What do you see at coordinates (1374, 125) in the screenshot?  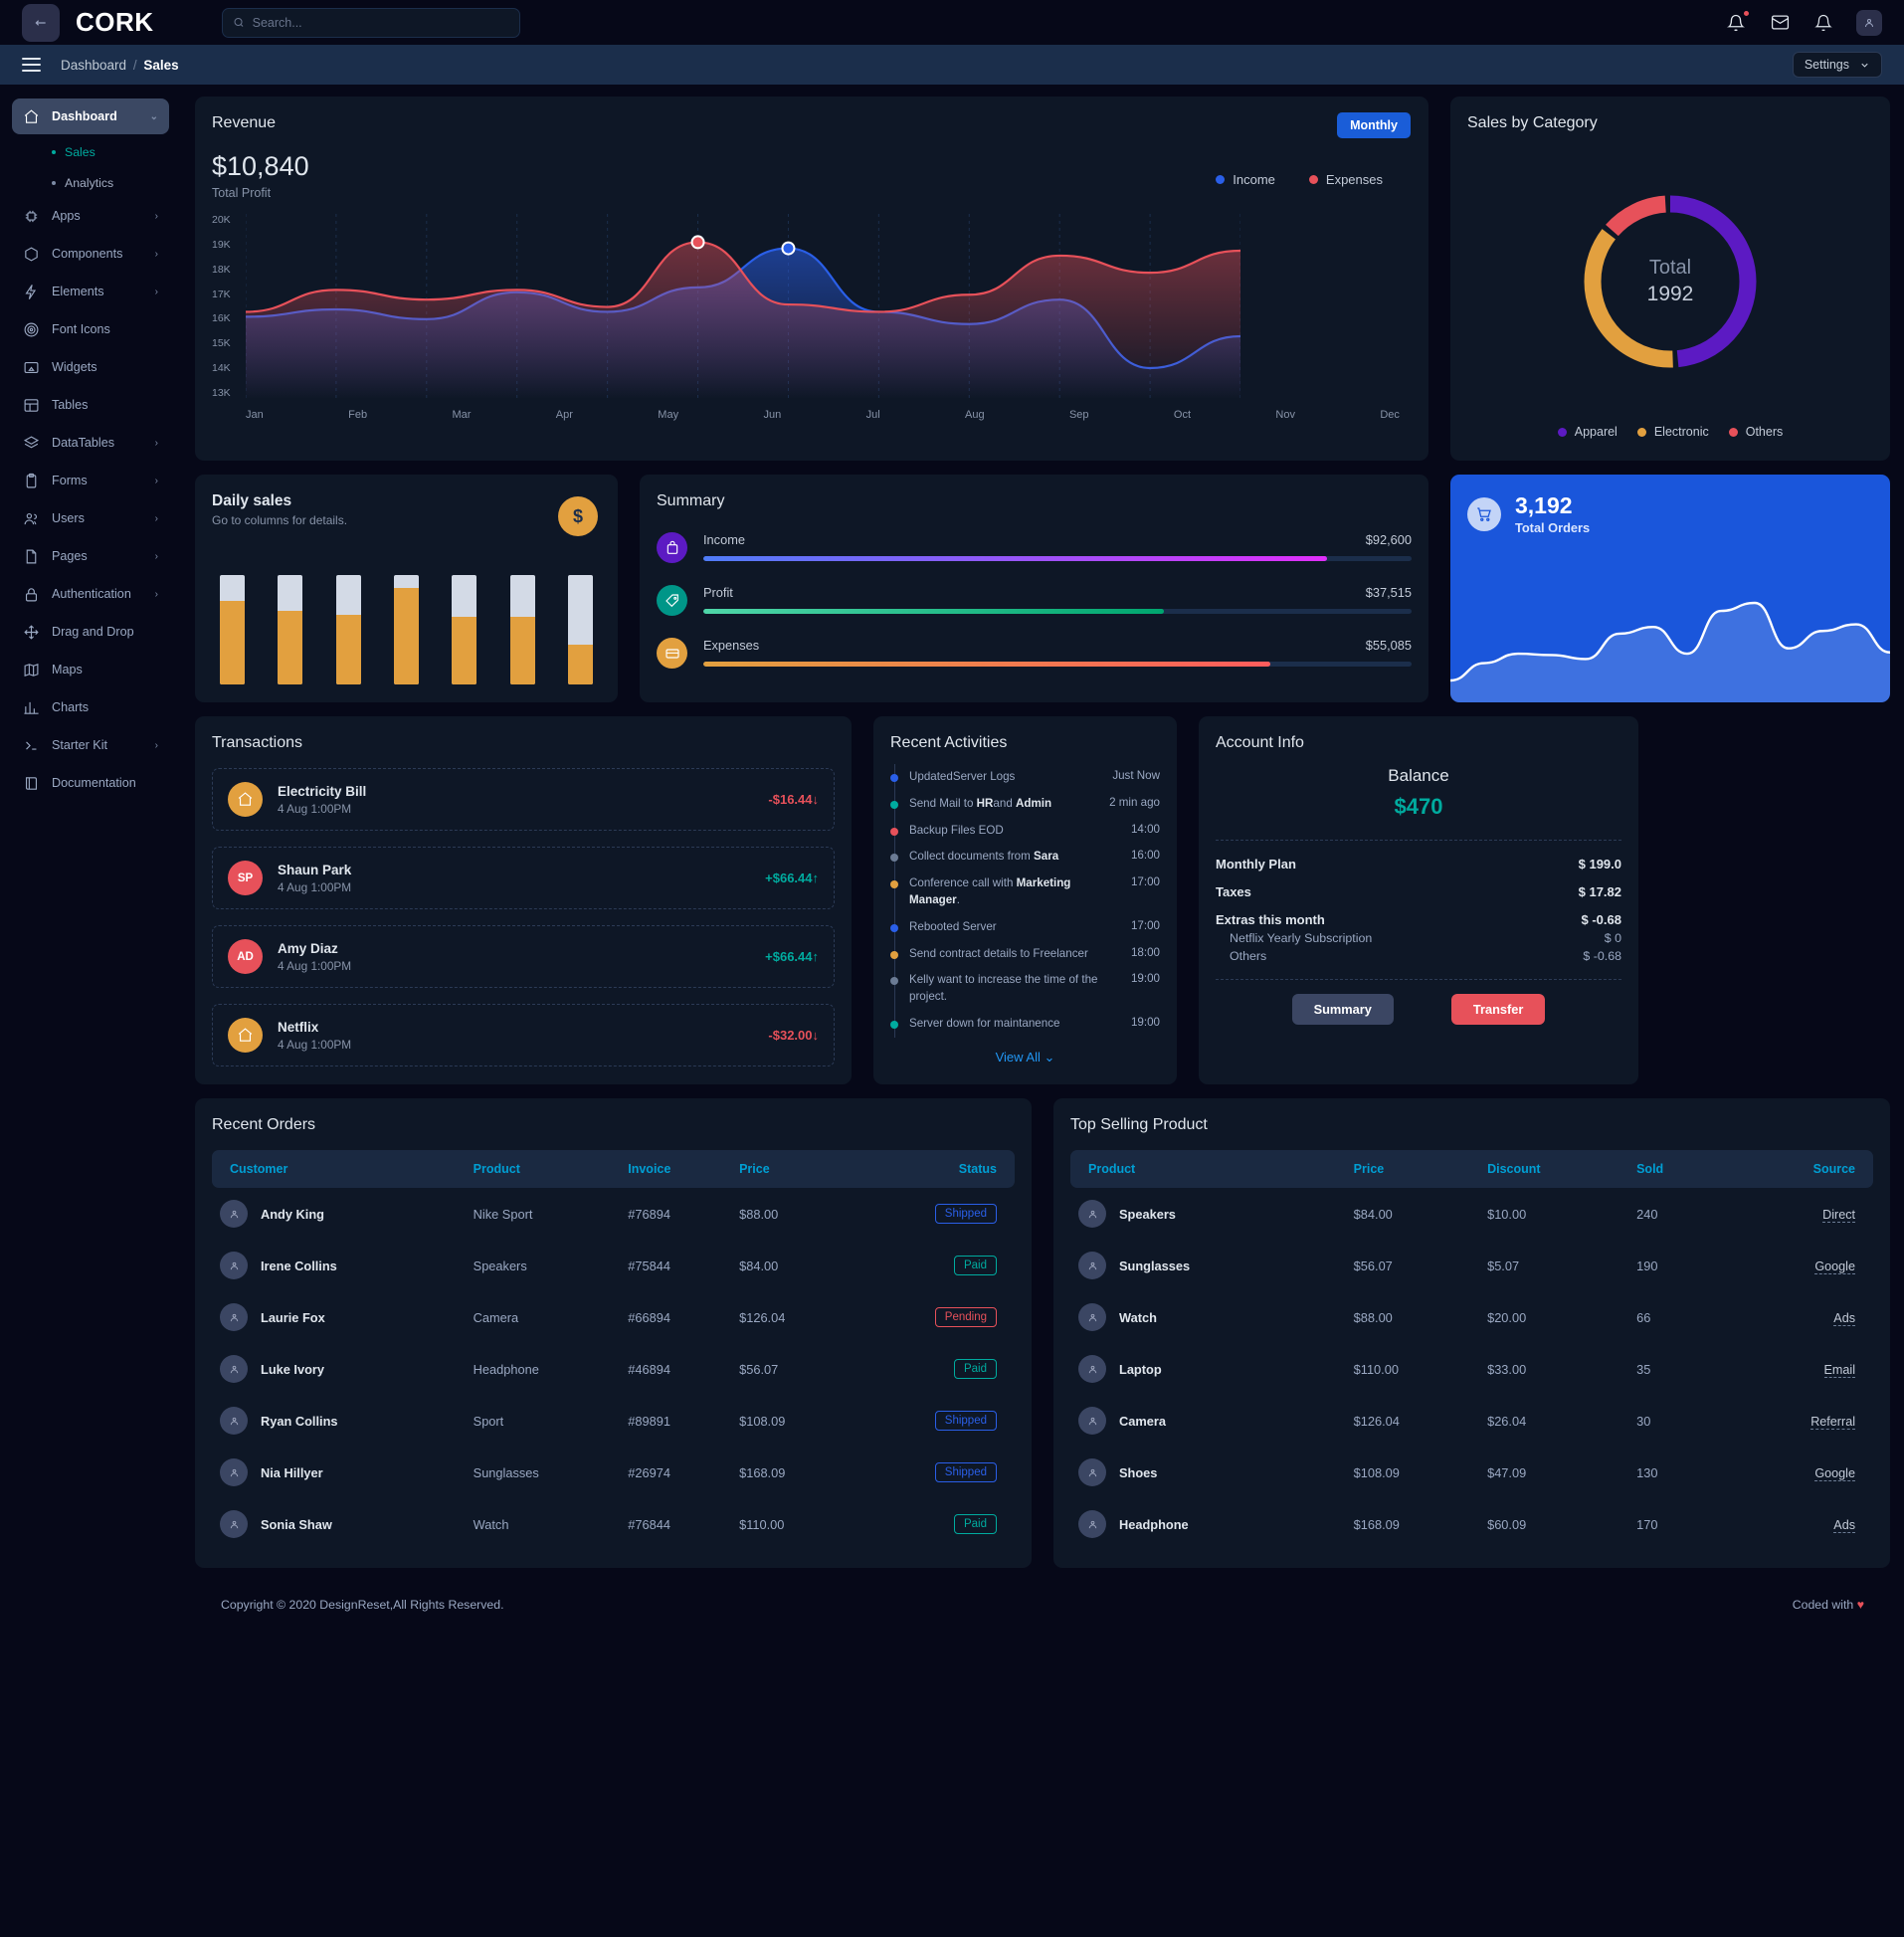 I see `revenue-range-button: Monthly` at bounding box center [1374, 125].